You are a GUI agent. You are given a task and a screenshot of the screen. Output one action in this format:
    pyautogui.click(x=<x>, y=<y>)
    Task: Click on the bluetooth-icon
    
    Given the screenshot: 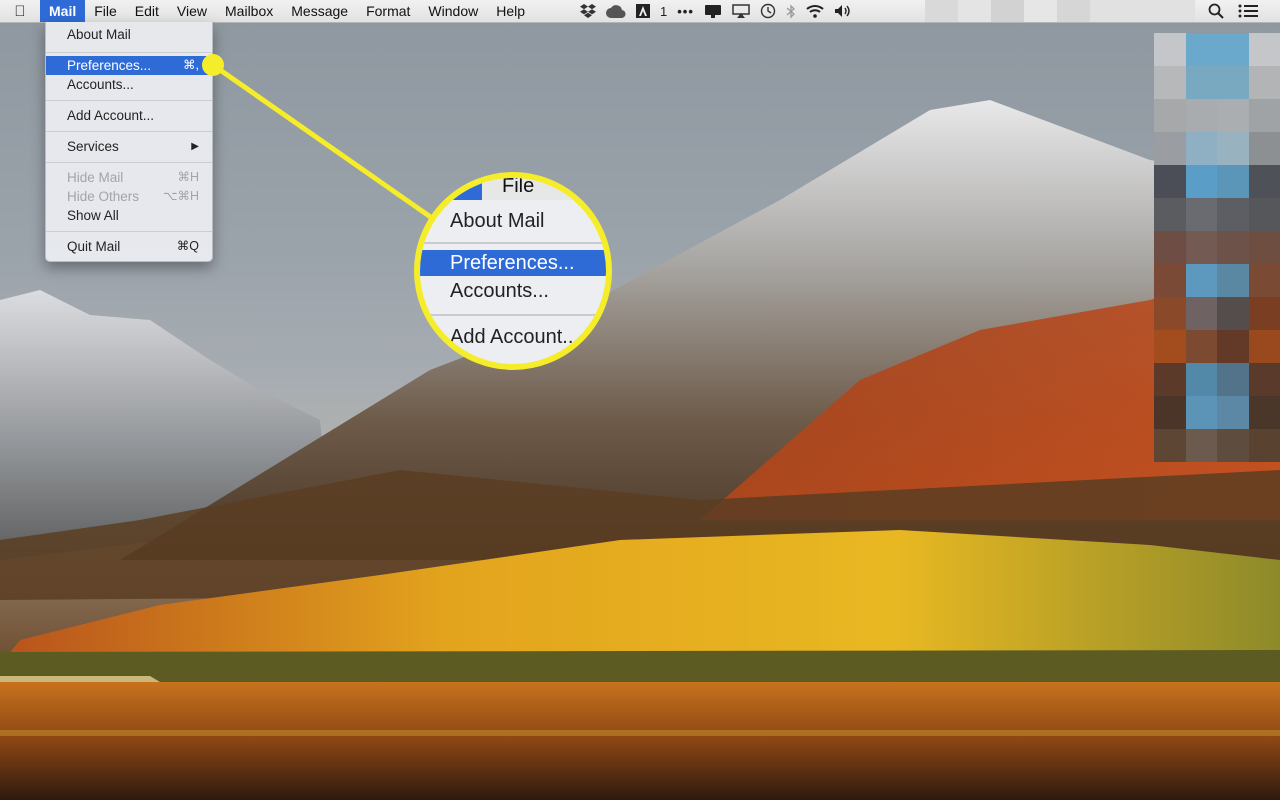 What is the action you would take?
    pyautogui.click(x=791, y=11)
    